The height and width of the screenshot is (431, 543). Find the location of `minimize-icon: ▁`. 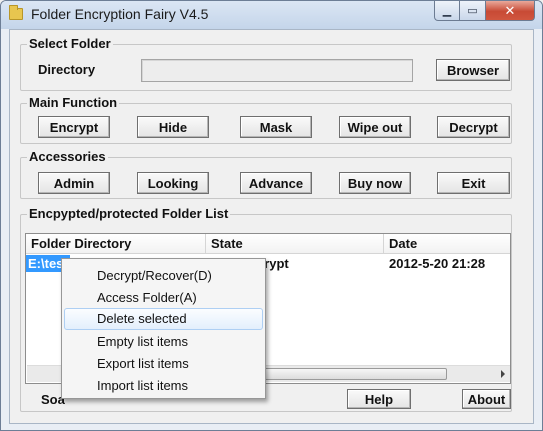

minimize-icon: ▁ is located at coordinates (447, 11).